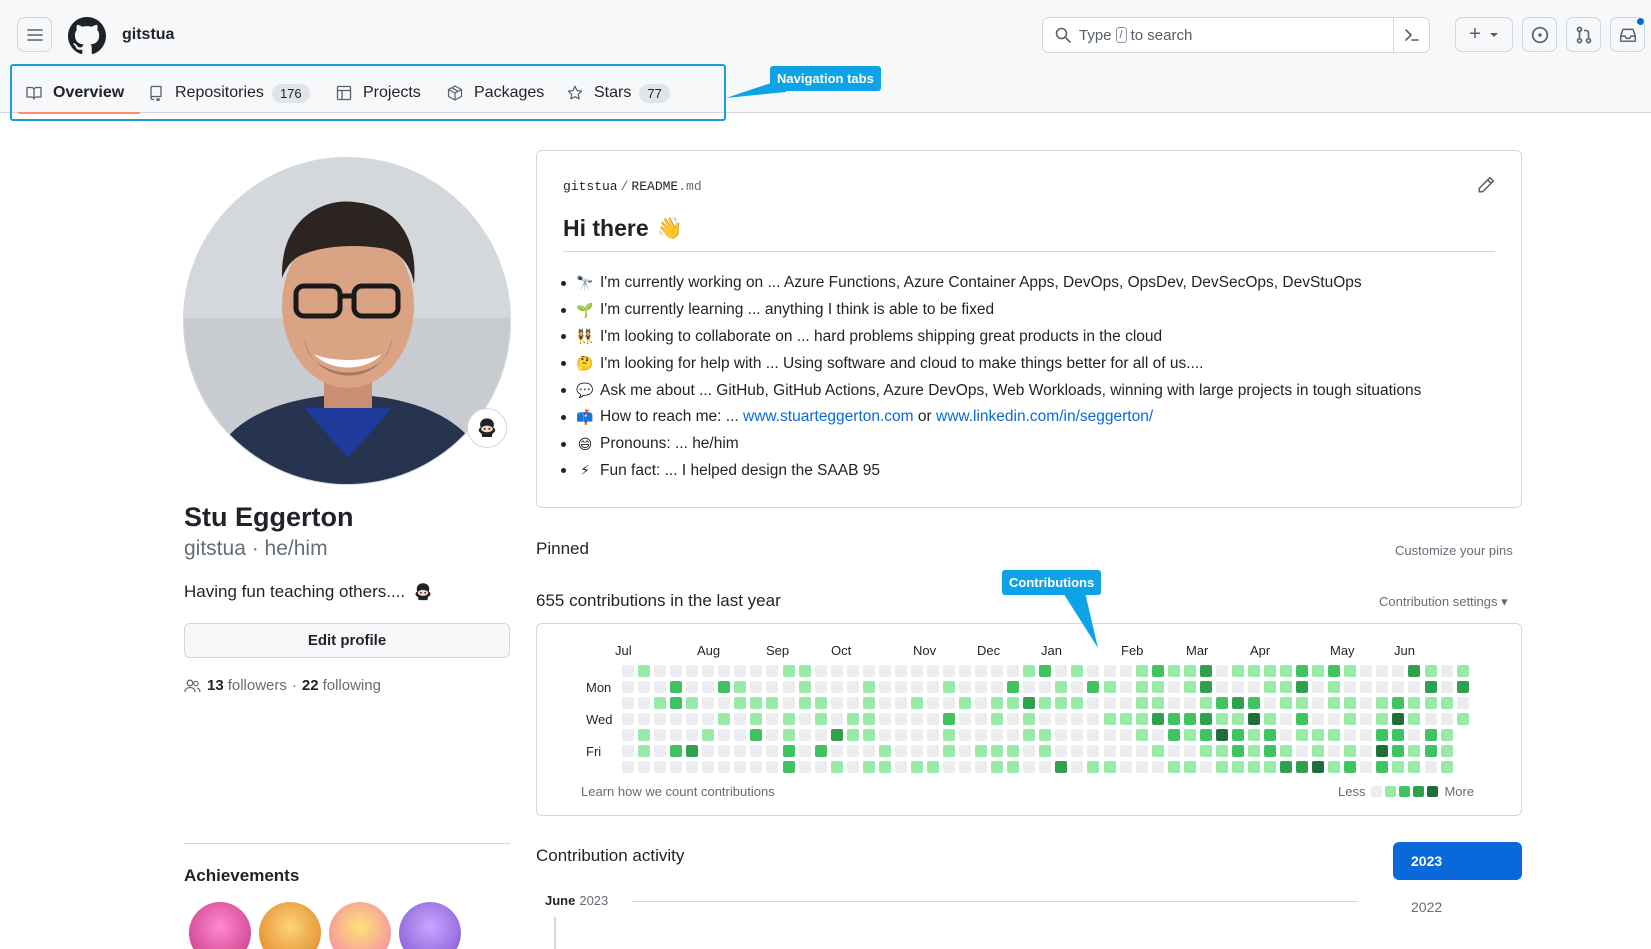  I want to click on year-2022-button: 2022, so click(1426, 907).